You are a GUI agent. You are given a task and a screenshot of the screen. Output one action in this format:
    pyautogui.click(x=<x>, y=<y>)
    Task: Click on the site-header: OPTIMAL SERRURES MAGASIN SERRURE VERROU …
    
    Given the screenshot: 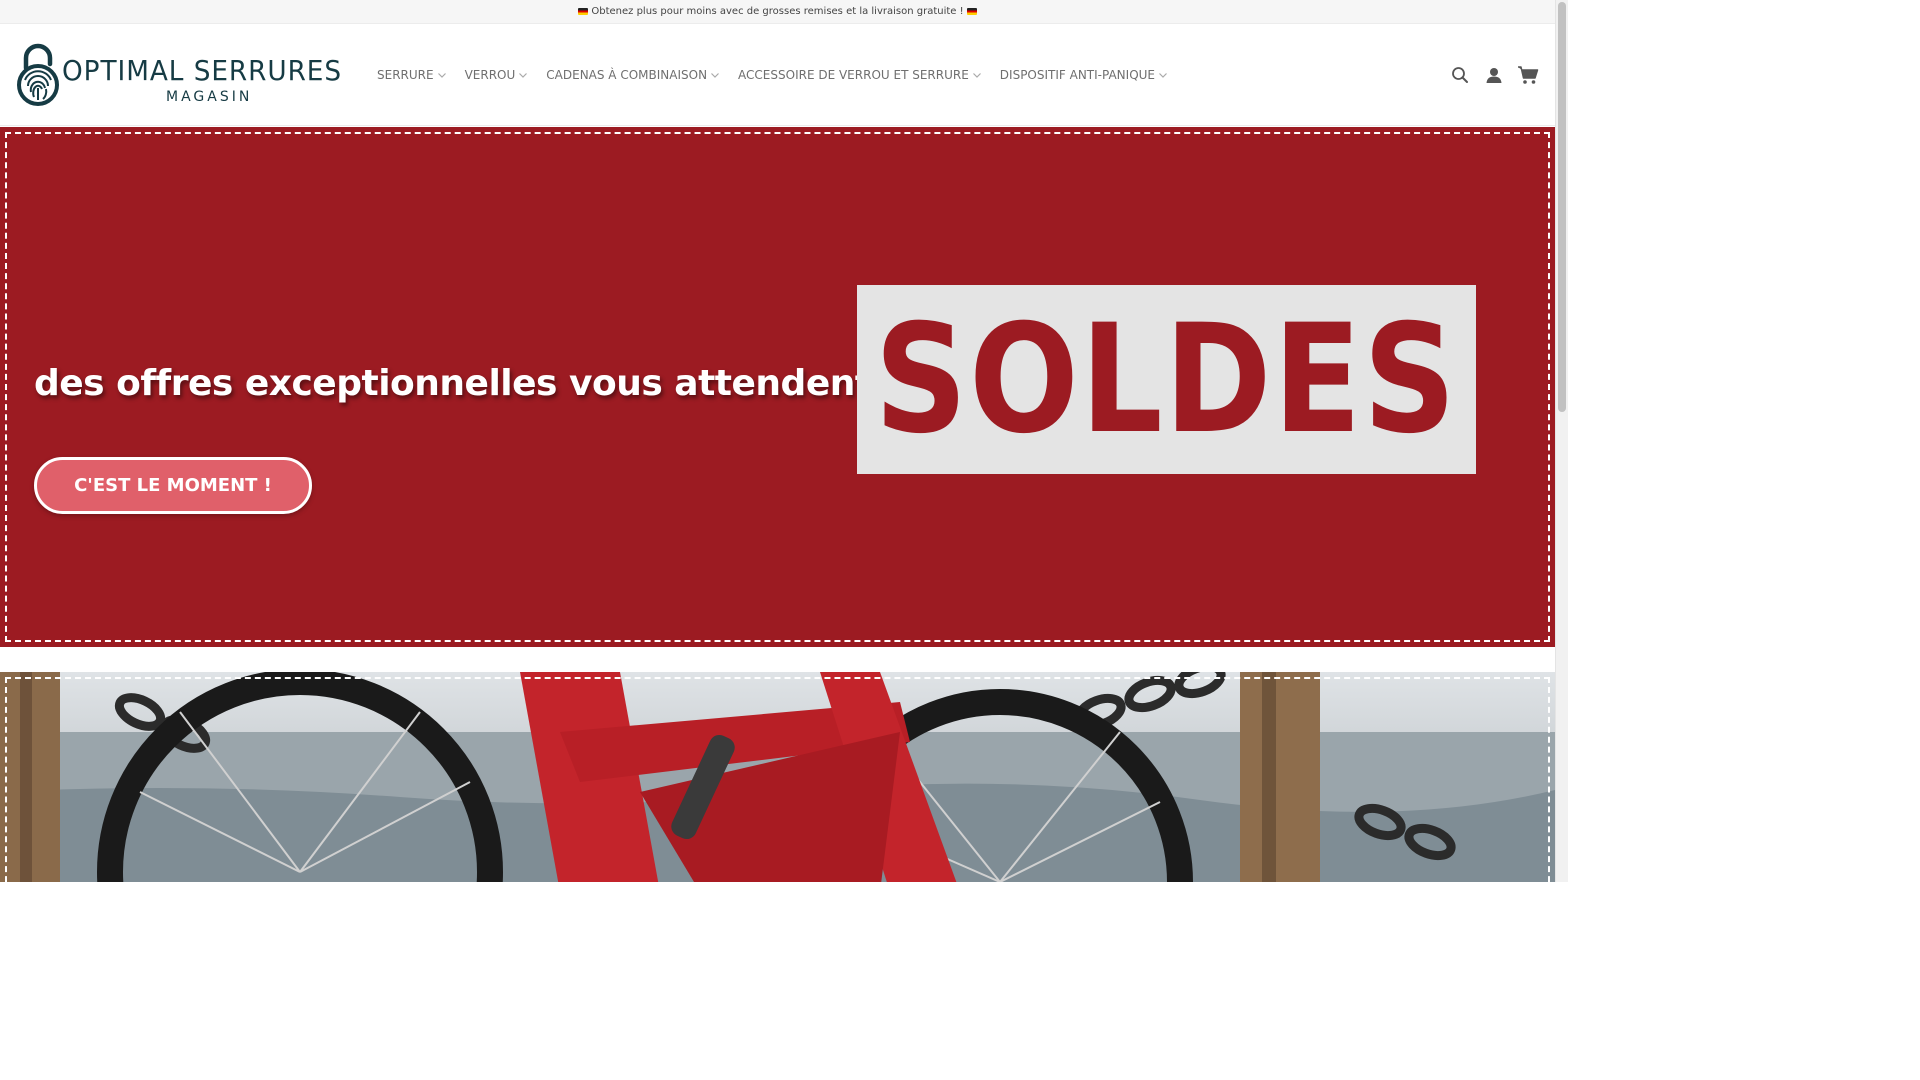 What is the action you would take?
    pyautogui.click(x=777, y=75)
    